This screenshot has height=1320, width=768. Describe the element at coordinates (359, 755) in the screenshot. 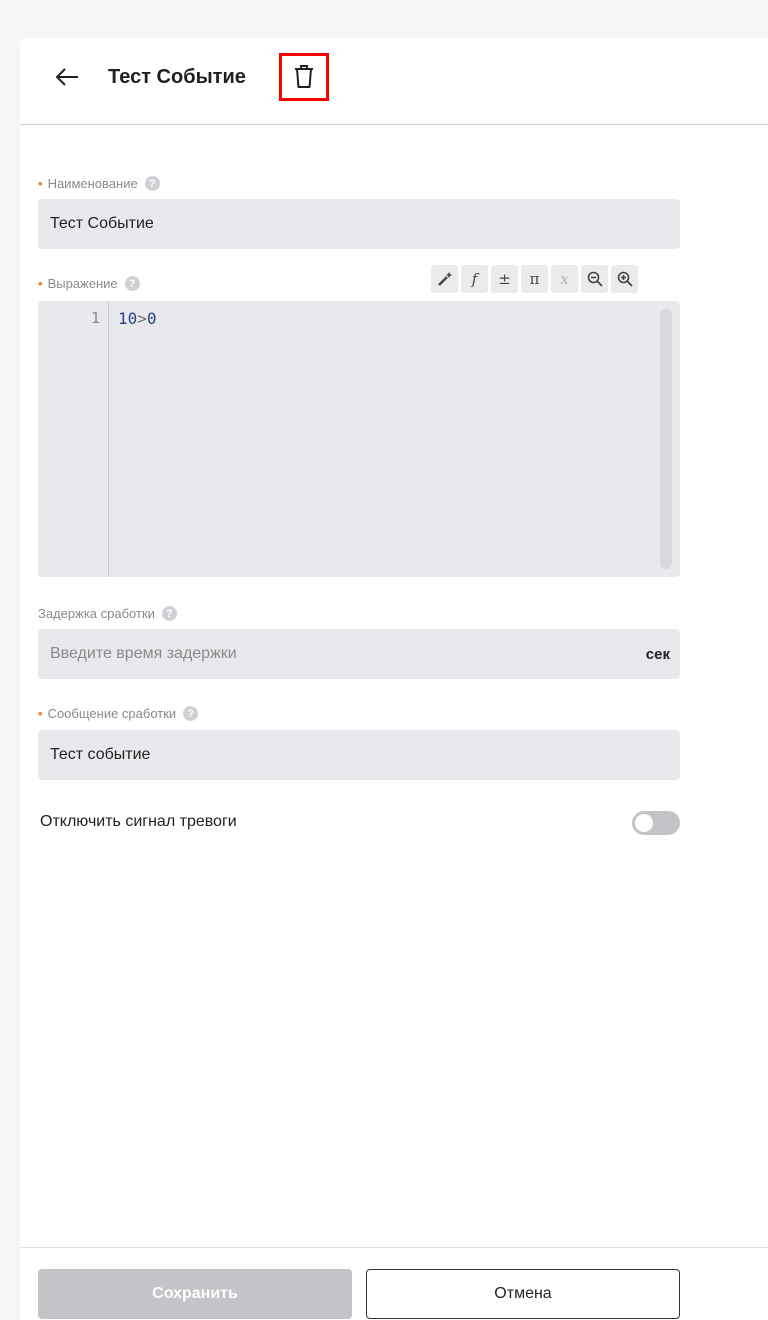

I see `message-input: Тест событие` at that location.